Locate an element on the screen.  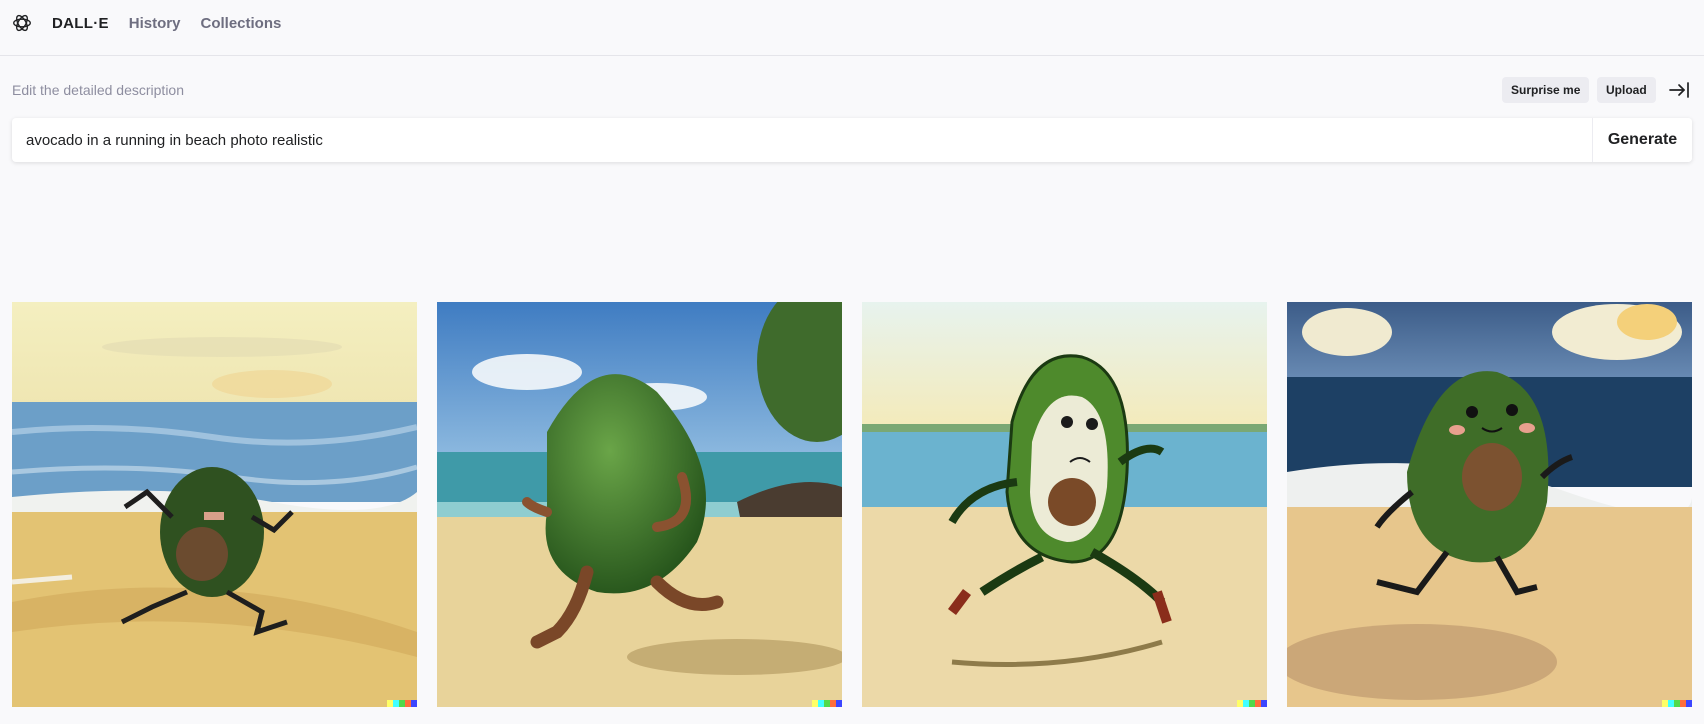
avocado-cute-image is located at coordinates (1489, 504).